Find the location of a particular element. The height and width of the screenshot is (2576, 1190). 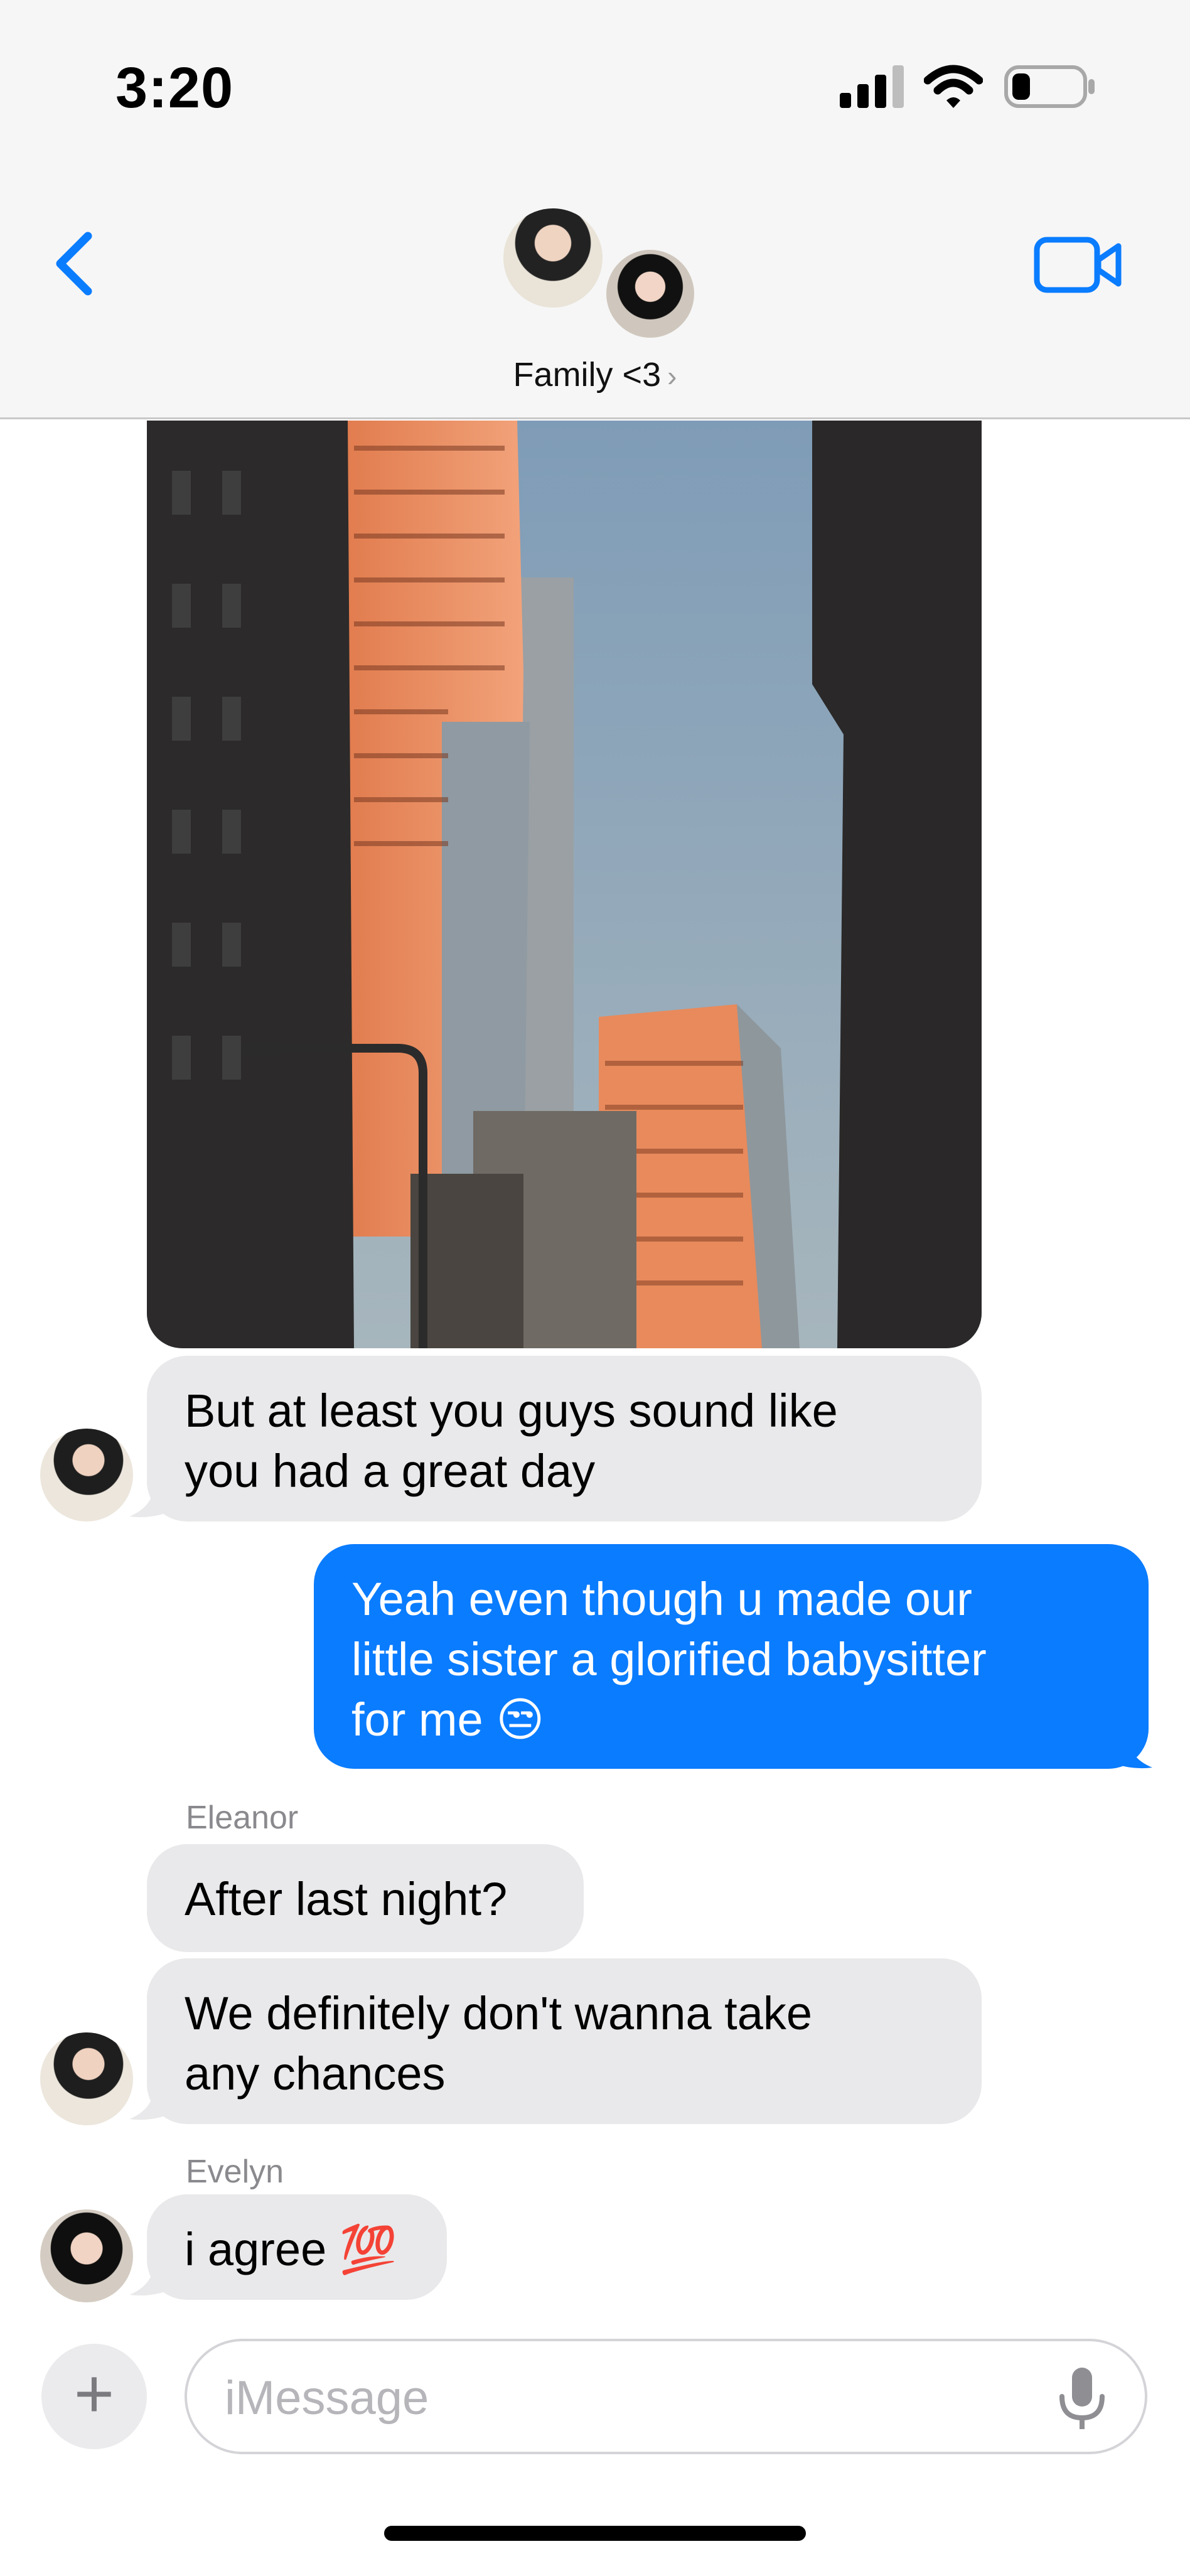

message-bubble-incoming: i agree 💯 is located at coordinates (297, 2247).